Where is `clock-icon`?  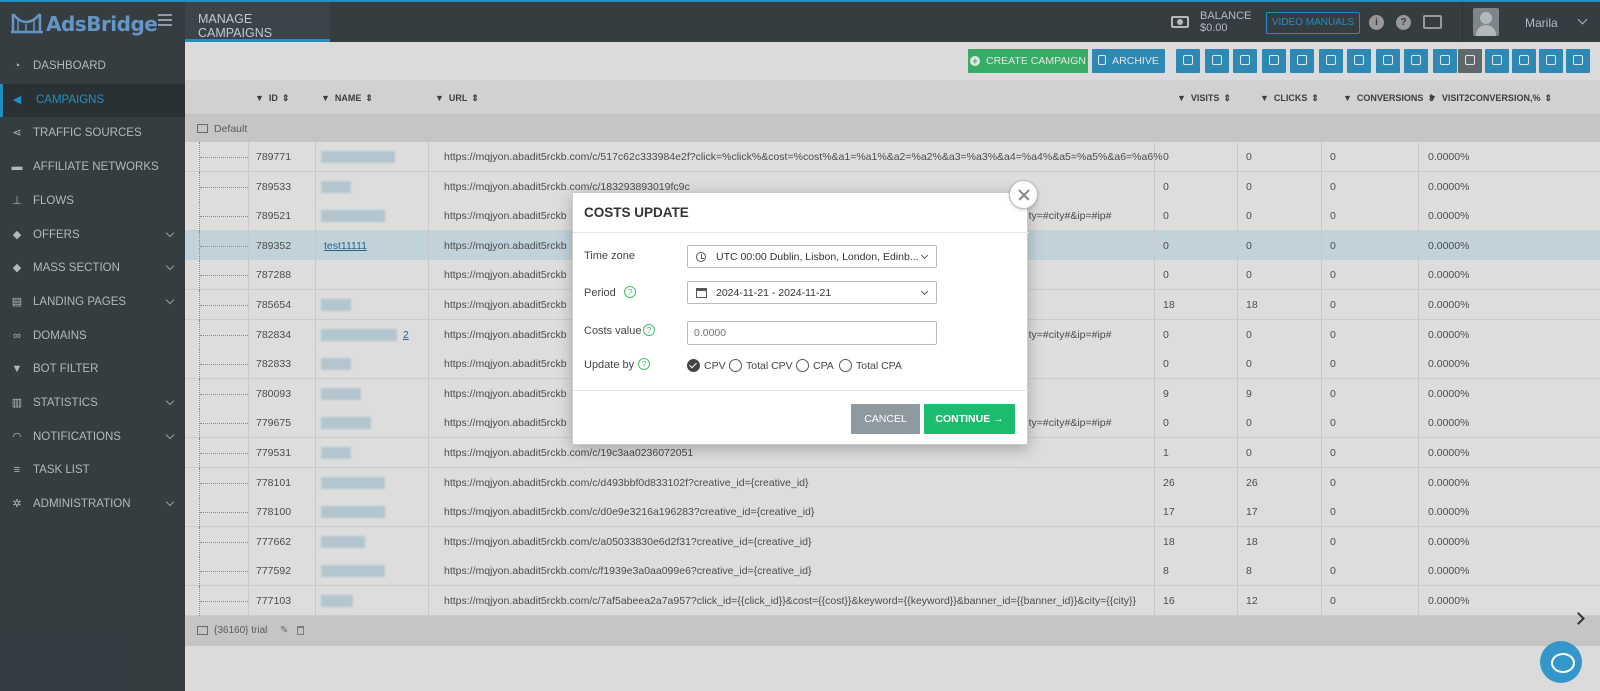
clock-icon is located at coordinates (701, 257).